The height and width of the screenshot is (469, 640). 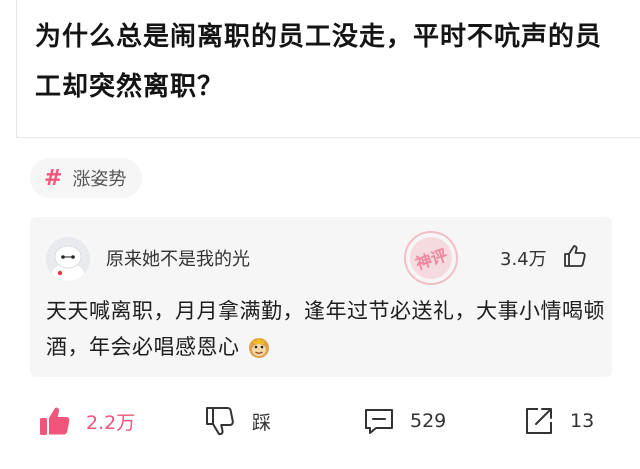 I want to click on comment-text: 天天喊离职，月月拿满勤，逢年过节必送礼，大事小情喝顿酒，年会必唱感恩心, so click(x=325, y=329).